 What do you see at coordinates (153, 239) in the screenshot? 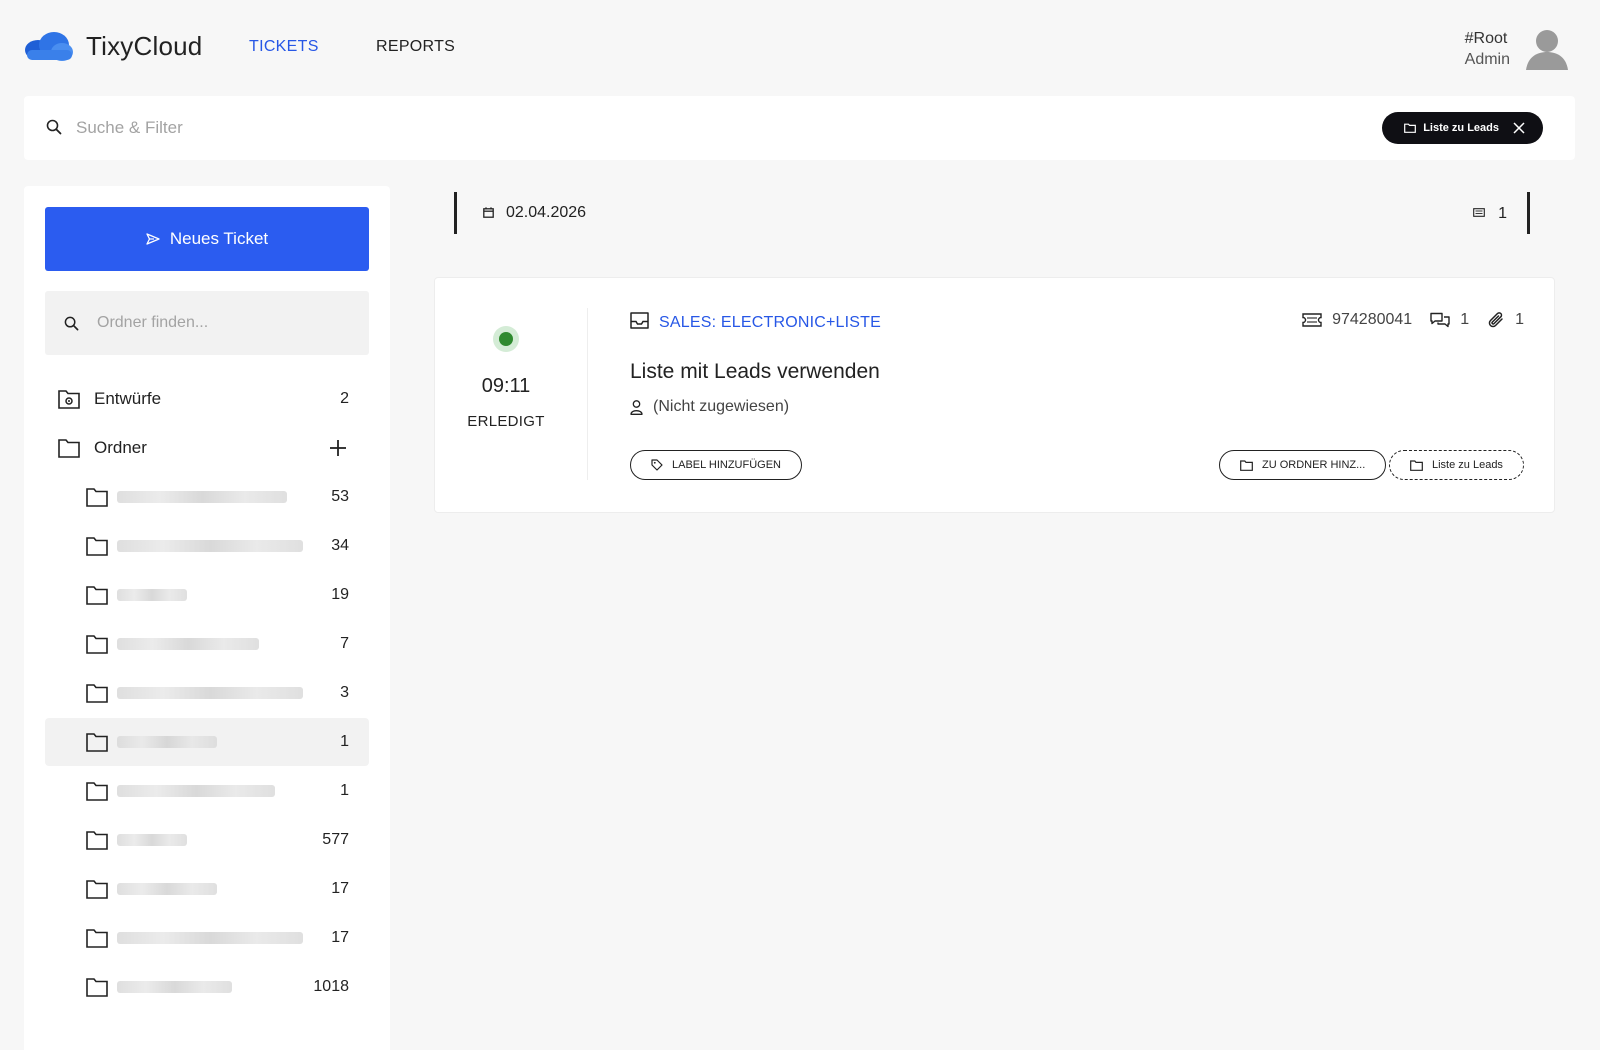
I see `send-icon` at bounding box center [153, 239].